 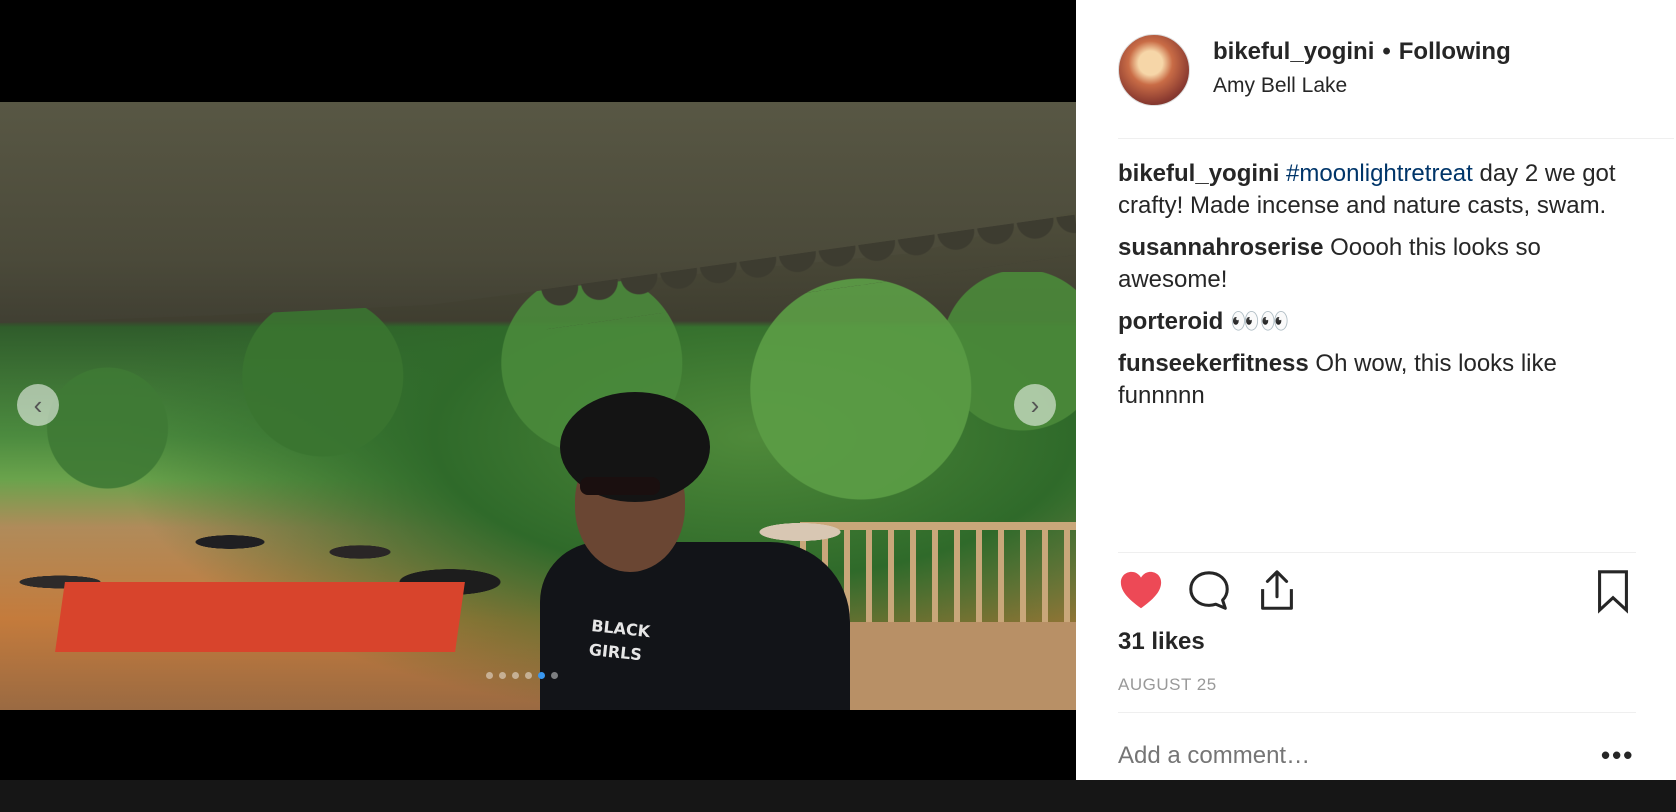 What do you see at coordinates (1617, 755) in the screenshot?
I see `more-options-button: •••` at bounding box center [1617, 755].